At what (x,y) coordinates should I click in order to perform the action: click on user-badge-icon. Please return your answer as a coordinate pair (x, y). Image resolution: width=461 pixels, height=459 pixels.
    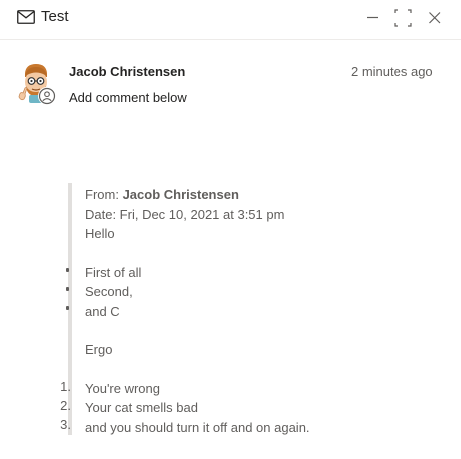
    Looking at the image, I should click on (47, 96).